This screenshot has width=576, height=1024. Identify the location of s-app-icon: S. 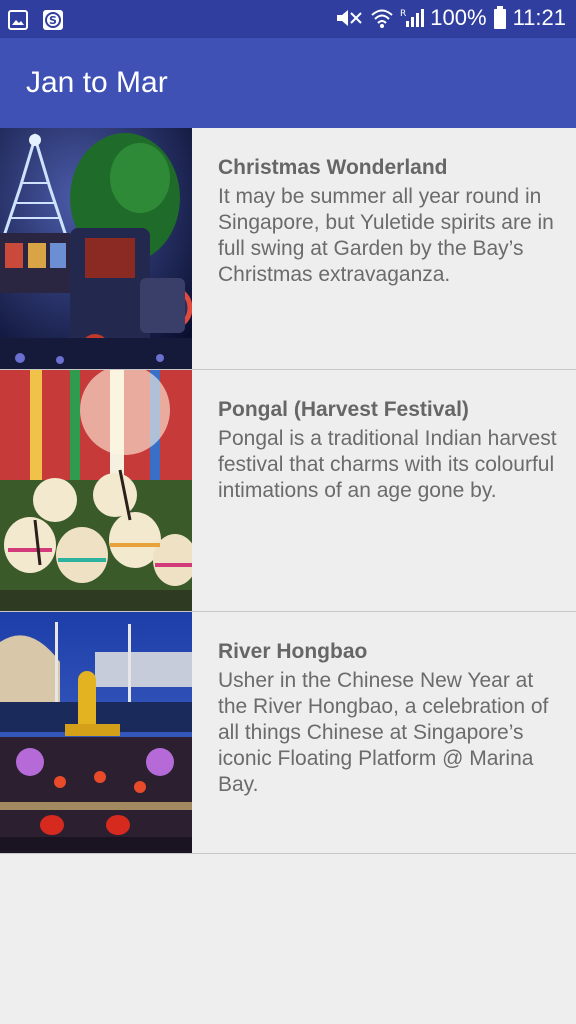
(53, 22).